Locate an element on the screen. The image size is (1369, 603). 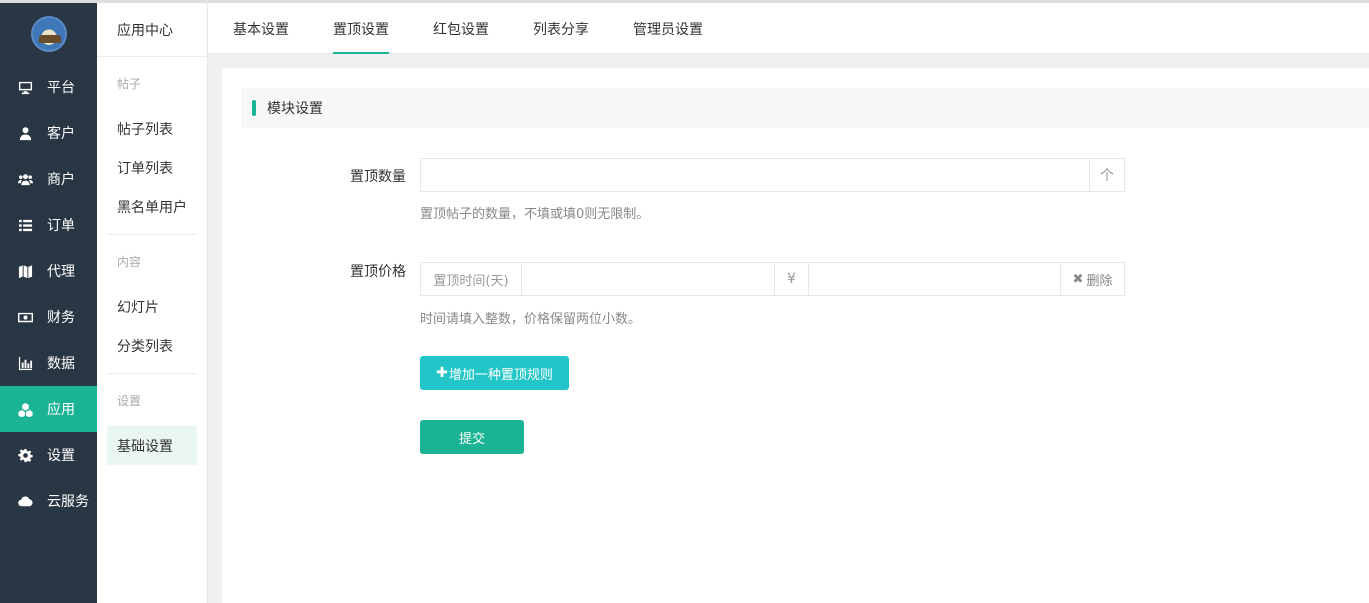
nav-item-merchant: 商户 is located at coordinates (48, 179).